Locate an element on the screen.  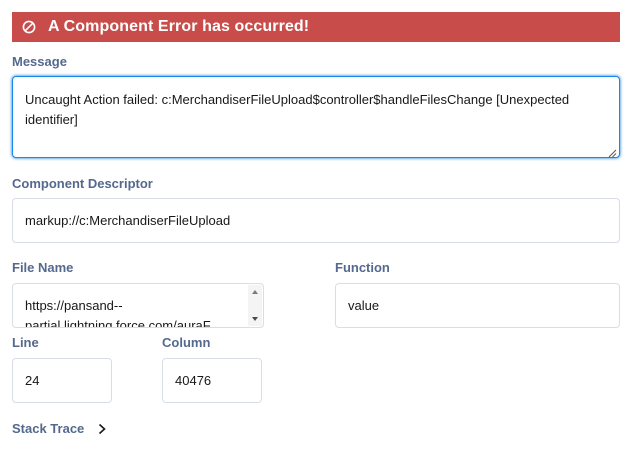
line-label: Line is located at coordinates (25, 342).